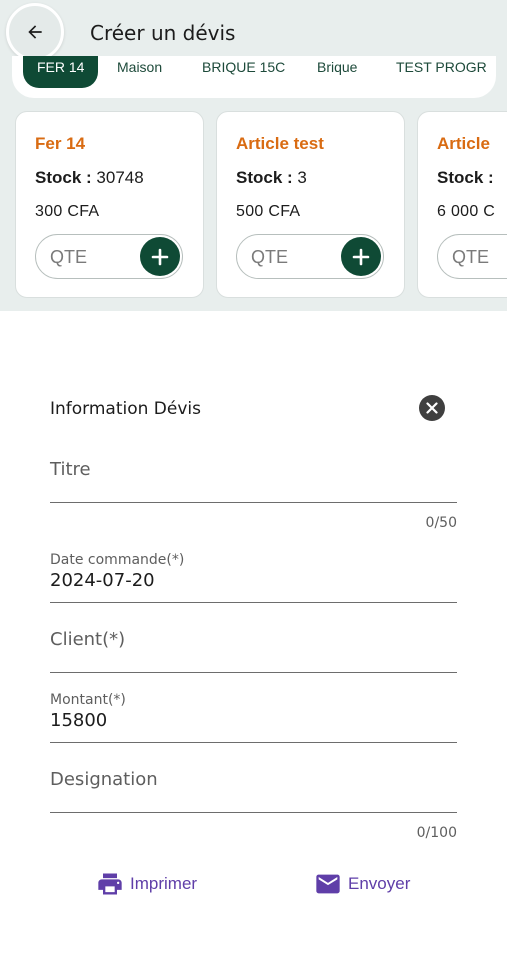 The image size is (507, 962). I want to click on date-label: Date commande(*), so click(117, 560).